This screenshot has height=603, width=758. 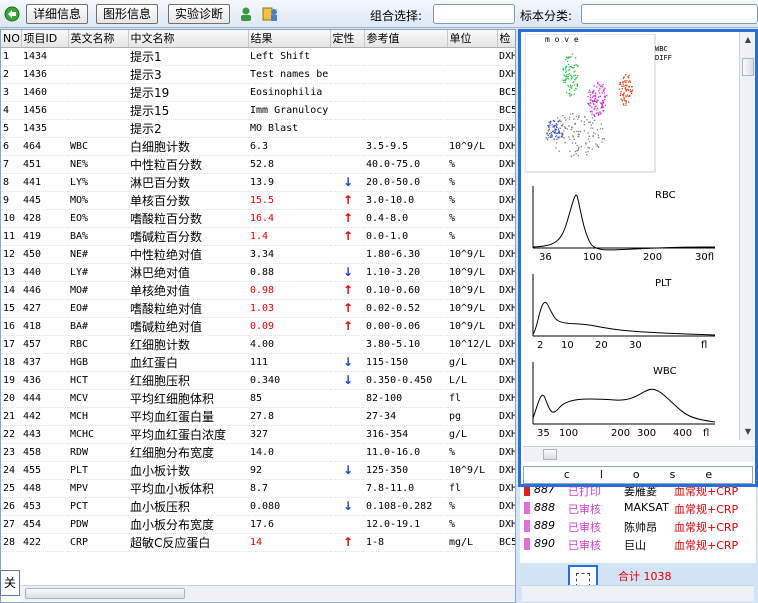 I want to click on column-header: 英文名称, so click(x=98, y=39).